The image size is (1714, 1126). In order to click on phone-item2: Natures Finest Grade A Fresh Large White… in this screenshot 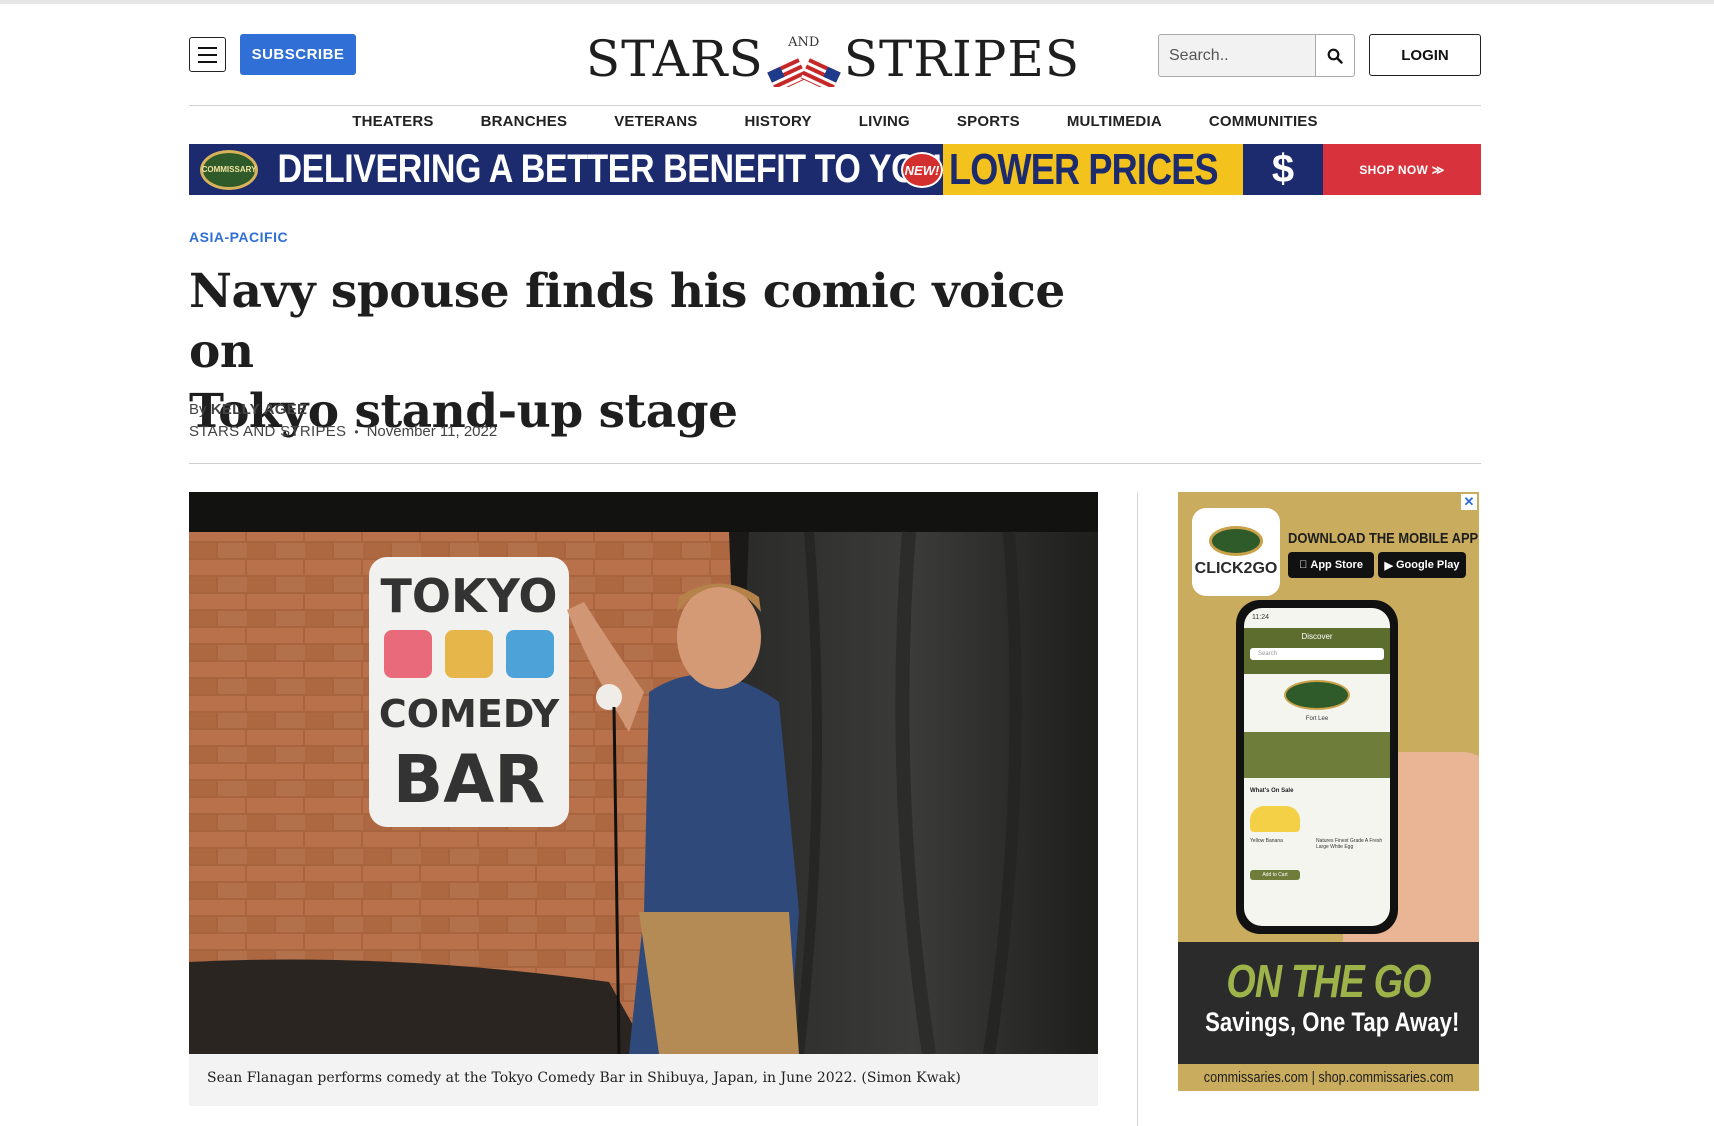, I will do `click(1349, 844)`.